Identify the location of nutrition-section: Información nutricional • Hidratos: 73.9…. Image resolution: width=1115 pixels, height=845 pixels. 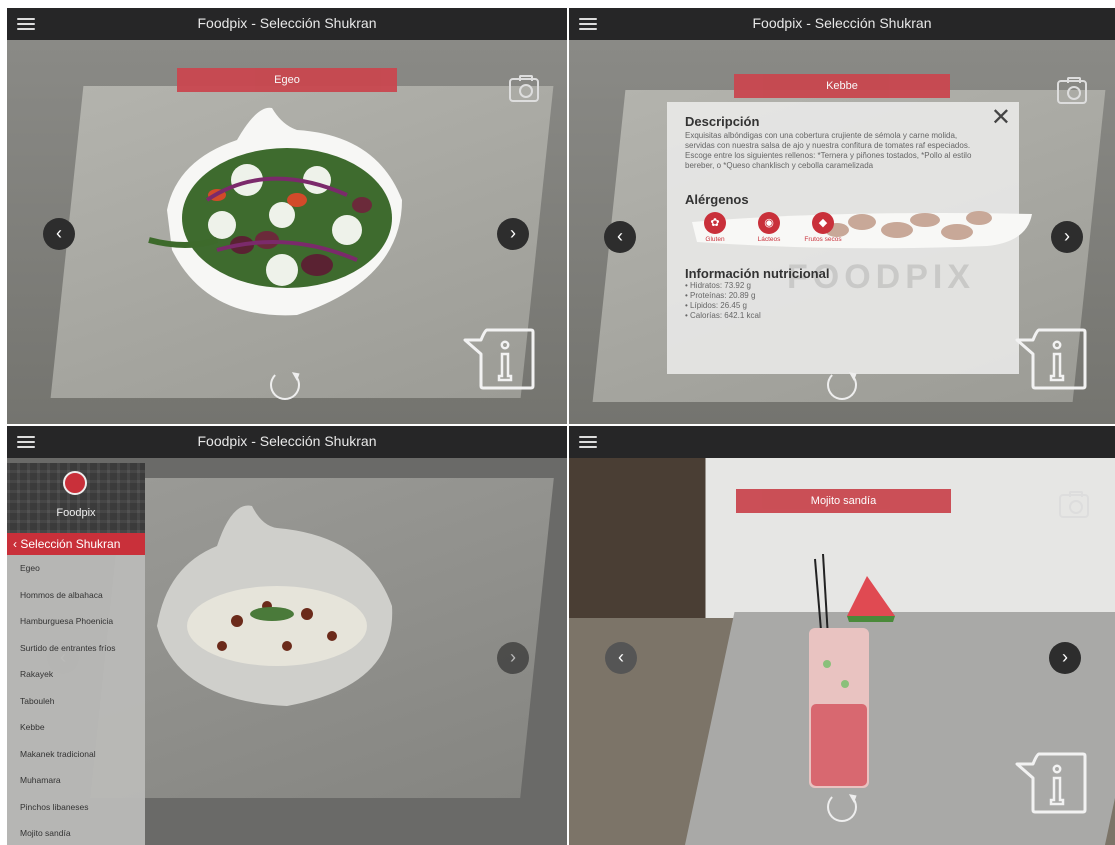
(757, 293).